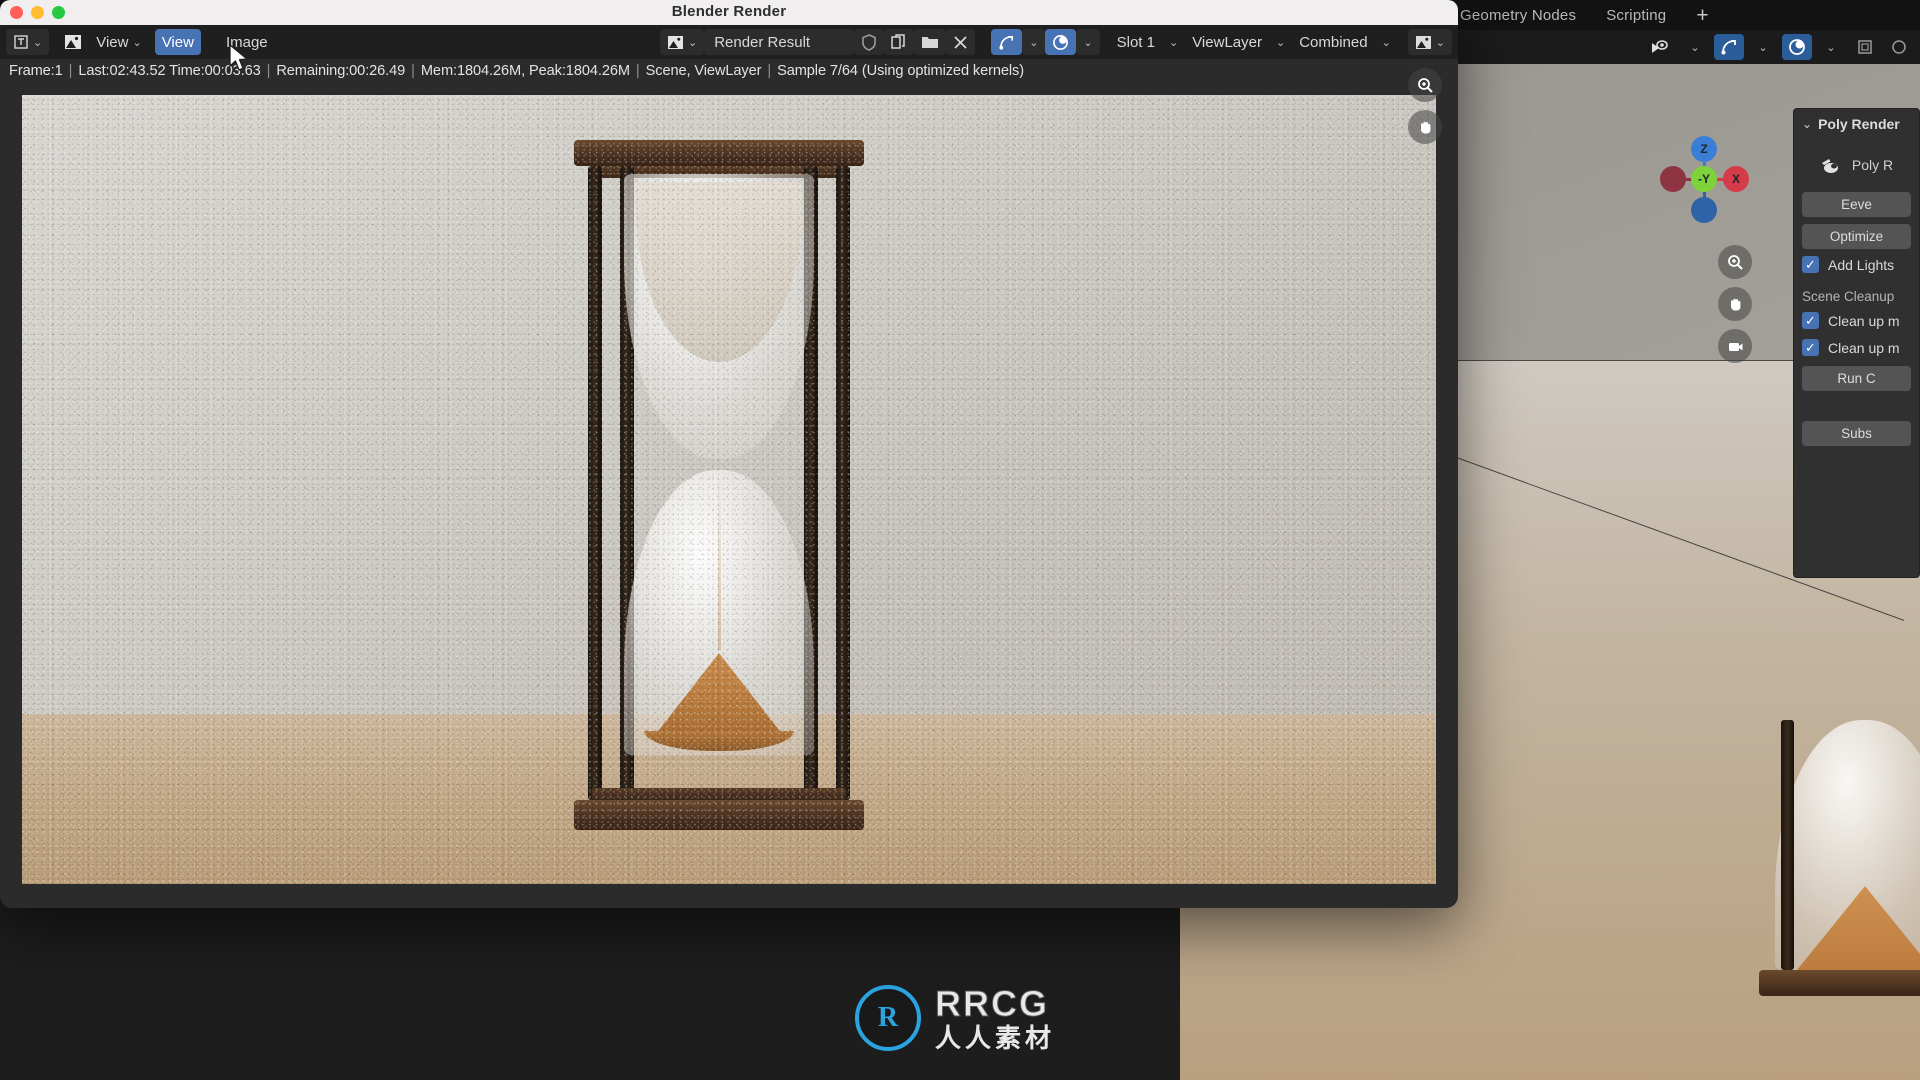 Image resolution: width=1920 pixels, height=1080 pixels. I want to click on snap-dropdown-caret: ⌄, so click(1763, 47).